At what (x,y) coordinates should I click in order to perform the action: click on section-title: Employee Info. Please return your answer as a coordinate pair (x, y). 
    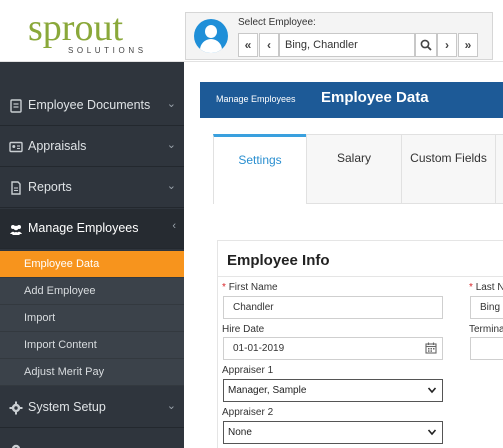
    Looking at the image, I should click on (278, 260).